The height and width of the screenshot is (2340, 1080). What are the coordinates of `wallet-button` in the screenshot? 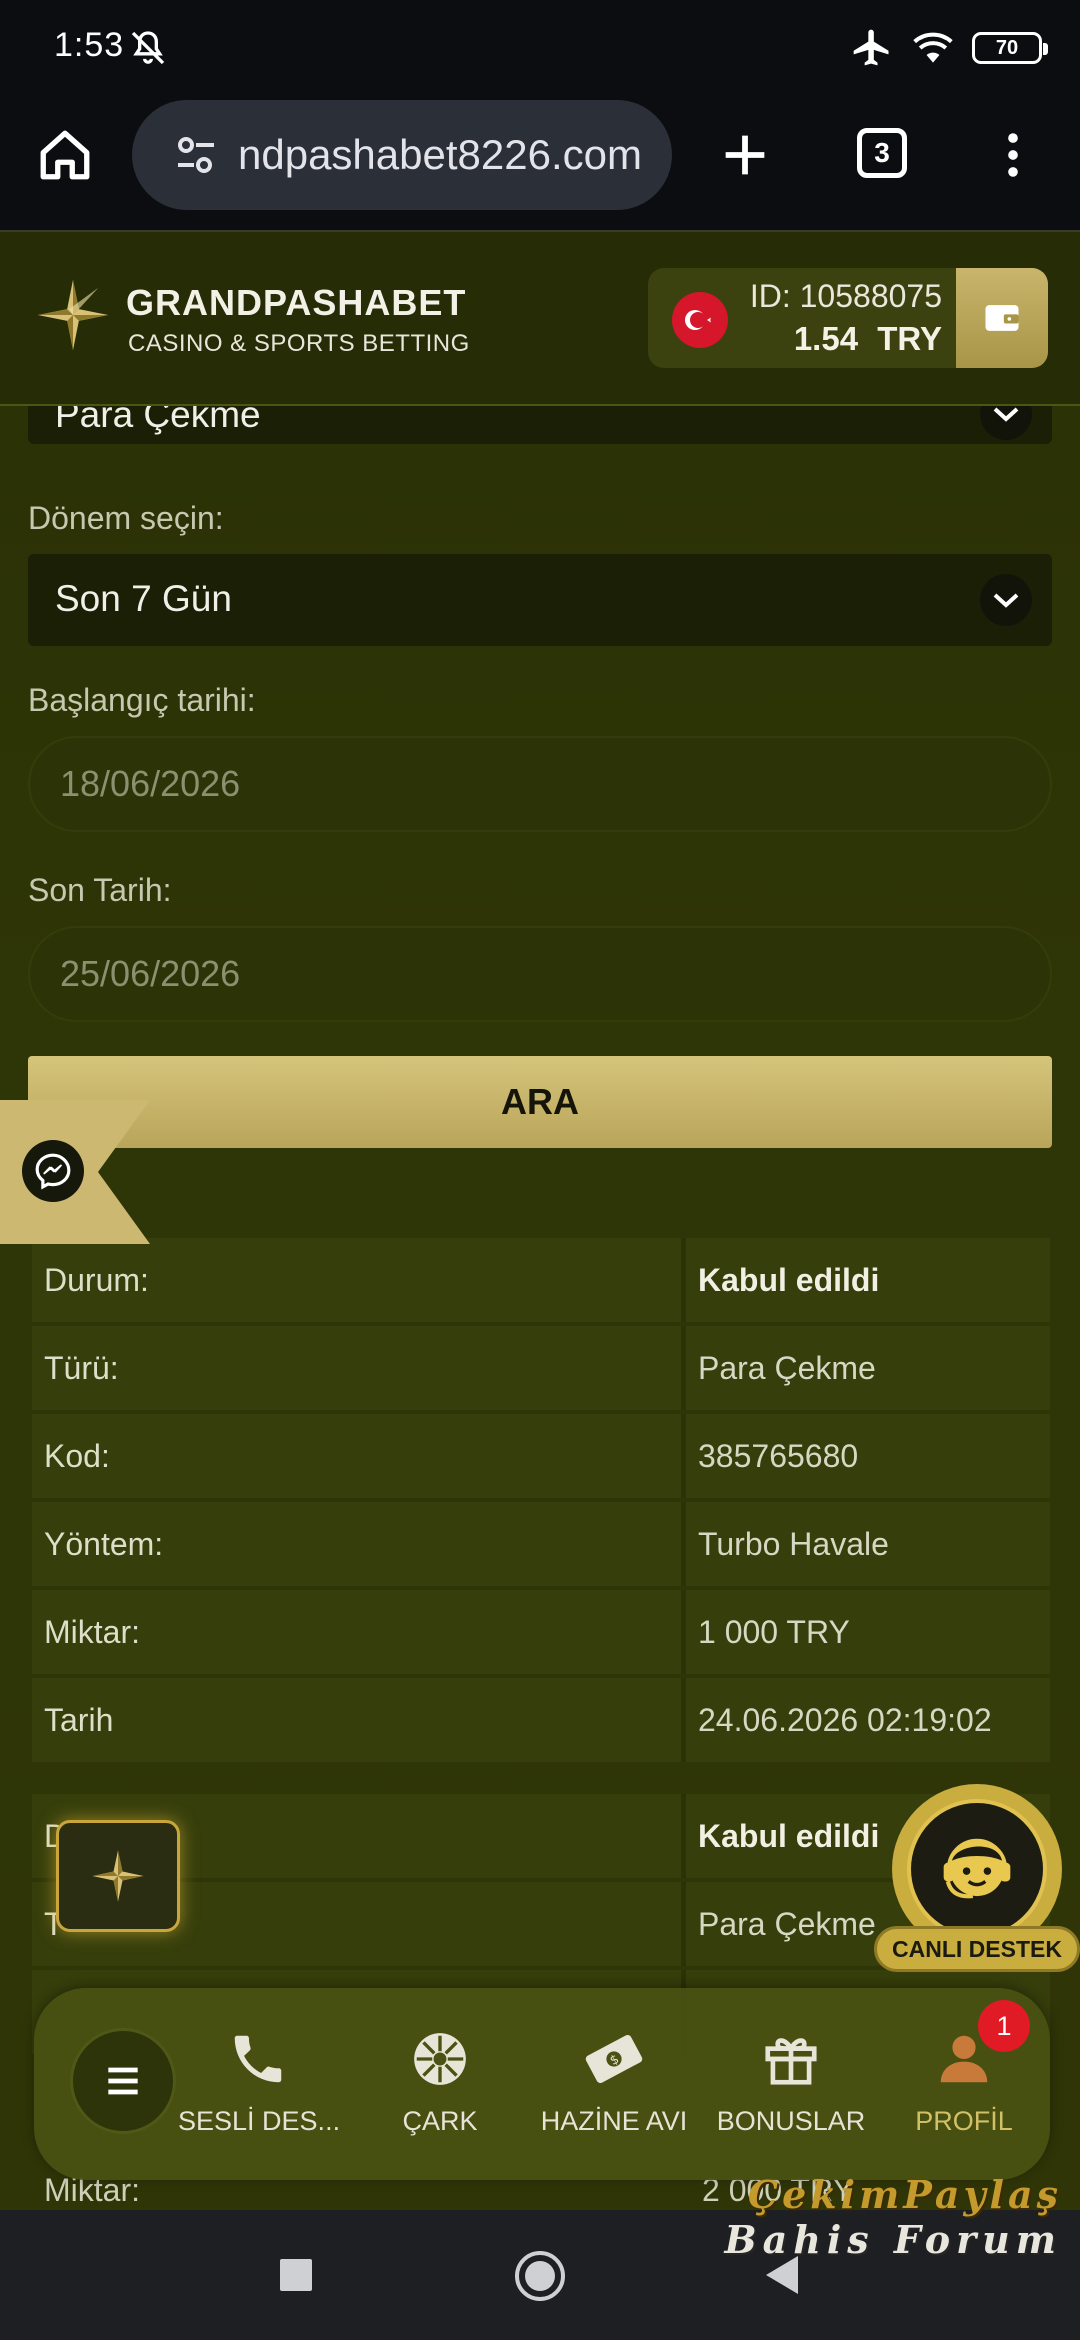 It's located at (1002, 318).